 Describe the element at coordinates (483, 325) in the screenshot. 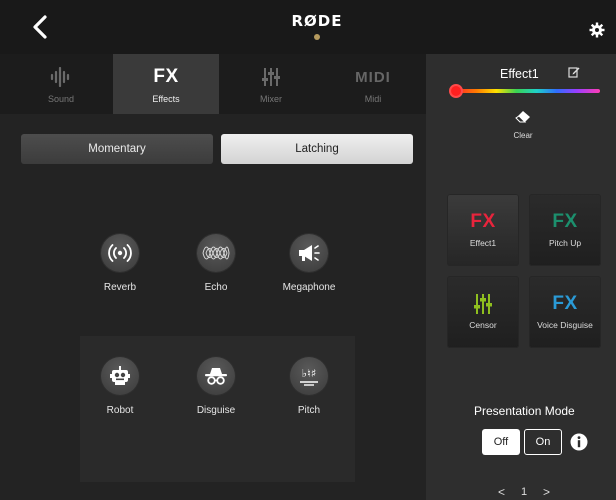

I see `pad-label: Censor` at that location.